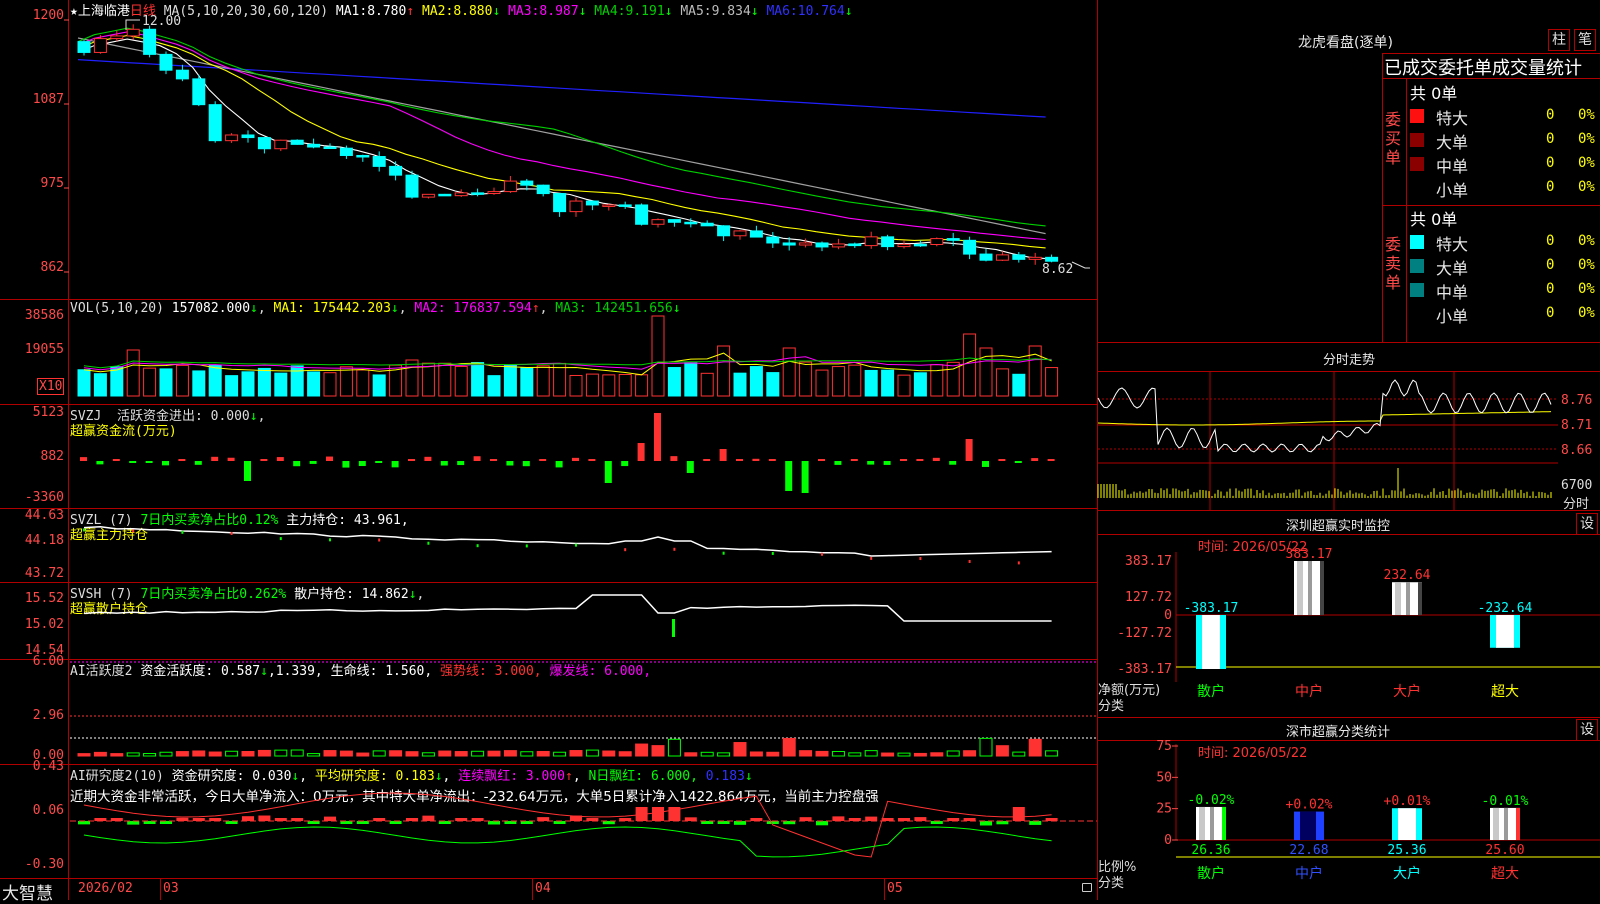 The height and width of the screenshot is (904, 1600). What do you see at coordinates (1559, 40) in the screenshot?
I see `bar-mode-button: 柱` at bounding box center [1559, 40].